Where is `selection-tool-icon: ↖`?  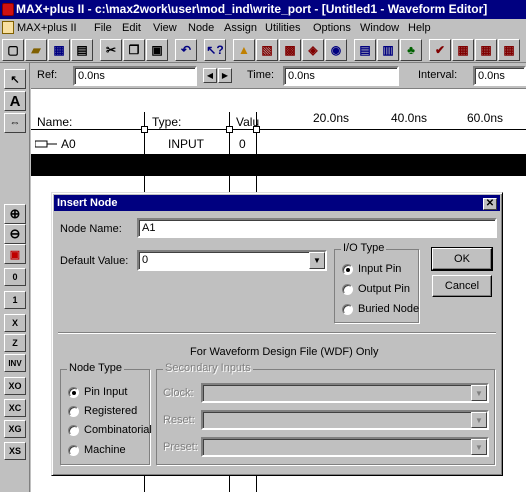 selection-tool-icon: ↖ is located at coordinates (15, 79).